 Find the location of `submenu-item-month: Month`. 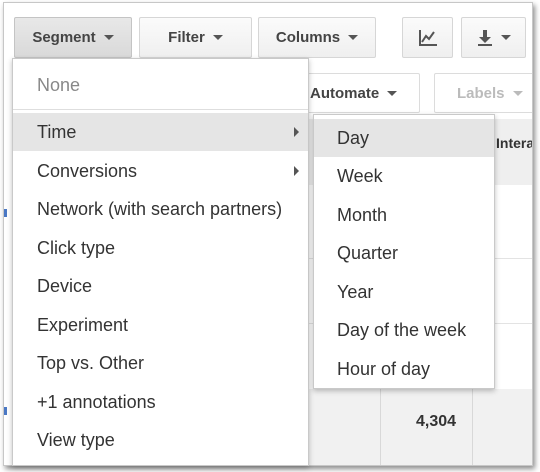

submenu-item-month: Month is located at coordinates (404, 215).